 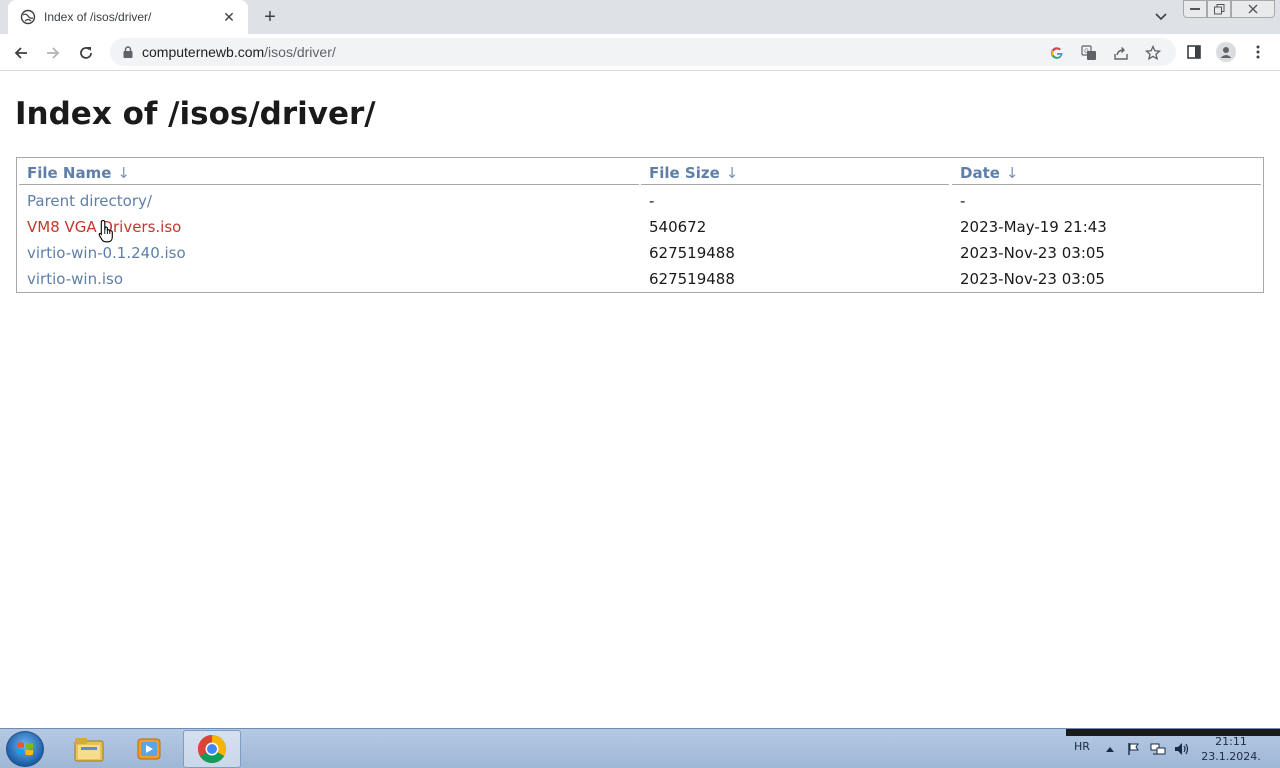 I want to click on kebab-menu-icon, so click(x=1258, y=52).